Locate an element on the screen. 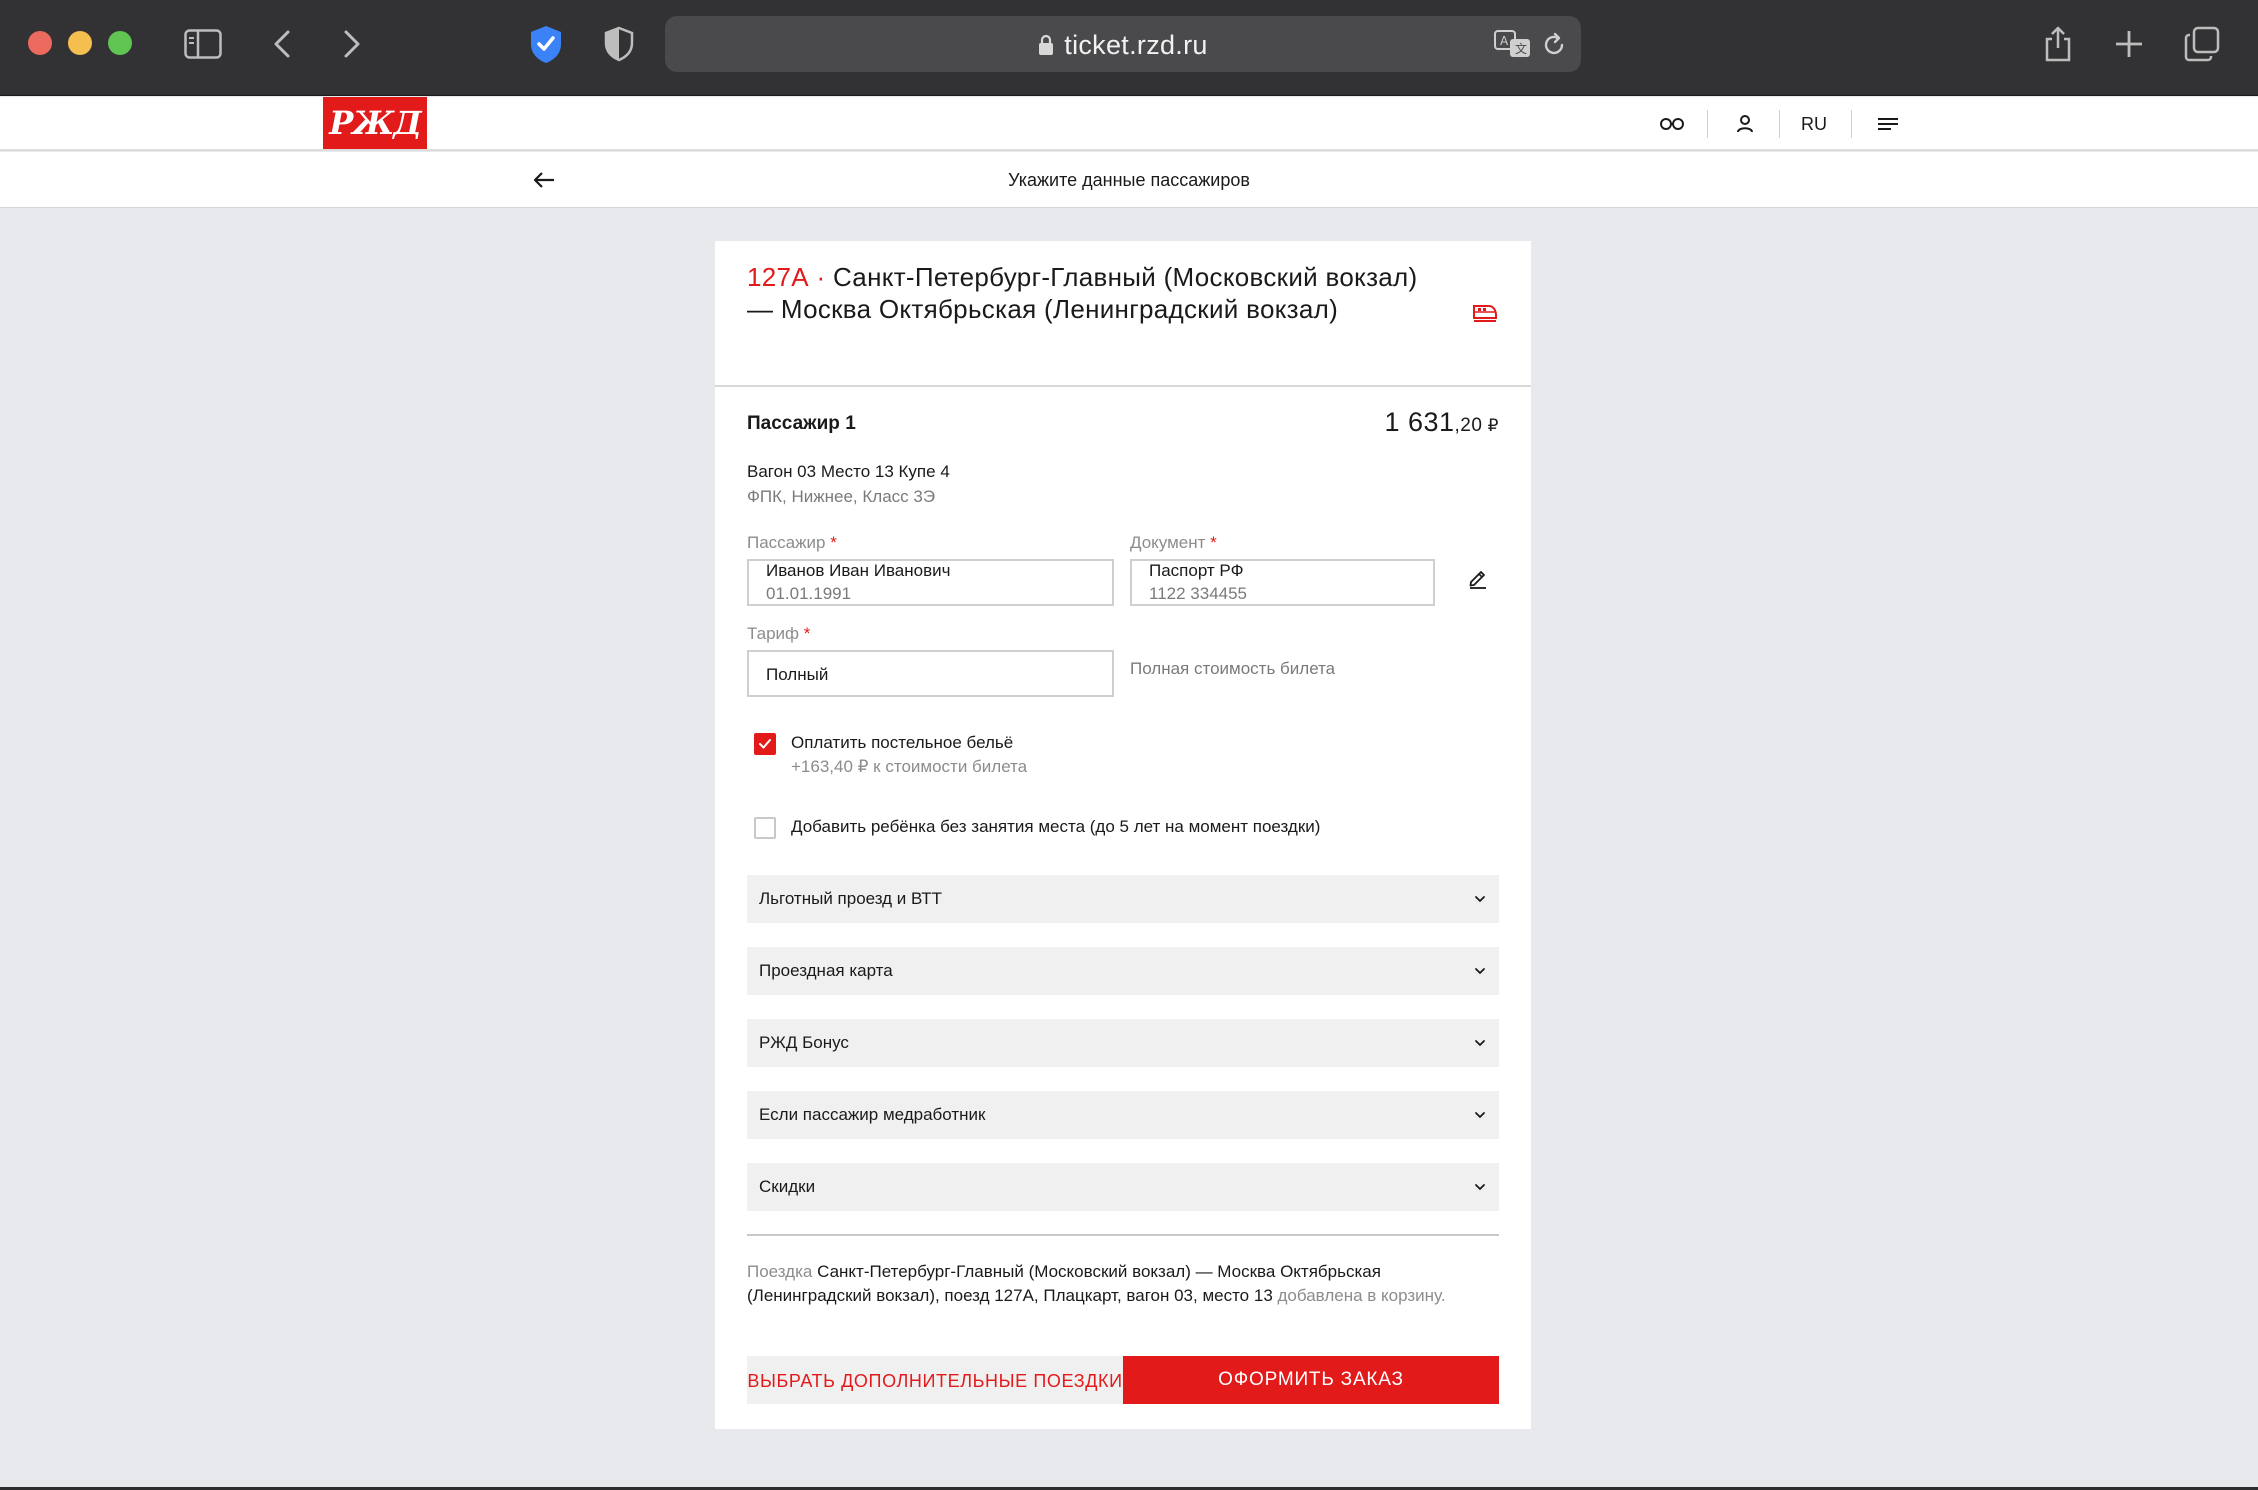 This screenshot has height=1490, width=2258. forward-nav-icon is located at coordinates (352, 44).